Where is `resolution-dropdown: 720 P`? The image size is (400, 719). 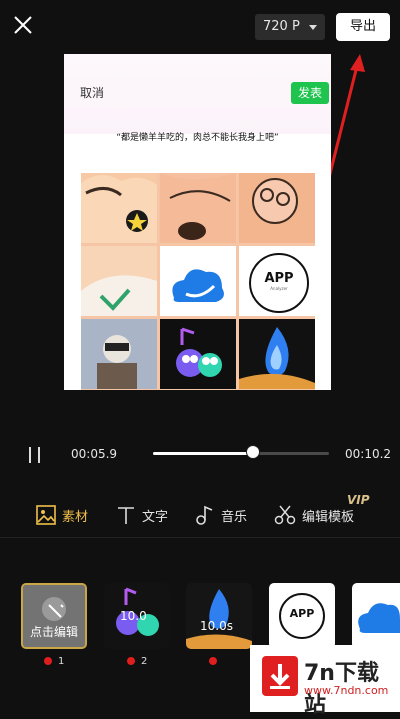
resolution-dropdown: 720 P is located at coordinates (290, 27).